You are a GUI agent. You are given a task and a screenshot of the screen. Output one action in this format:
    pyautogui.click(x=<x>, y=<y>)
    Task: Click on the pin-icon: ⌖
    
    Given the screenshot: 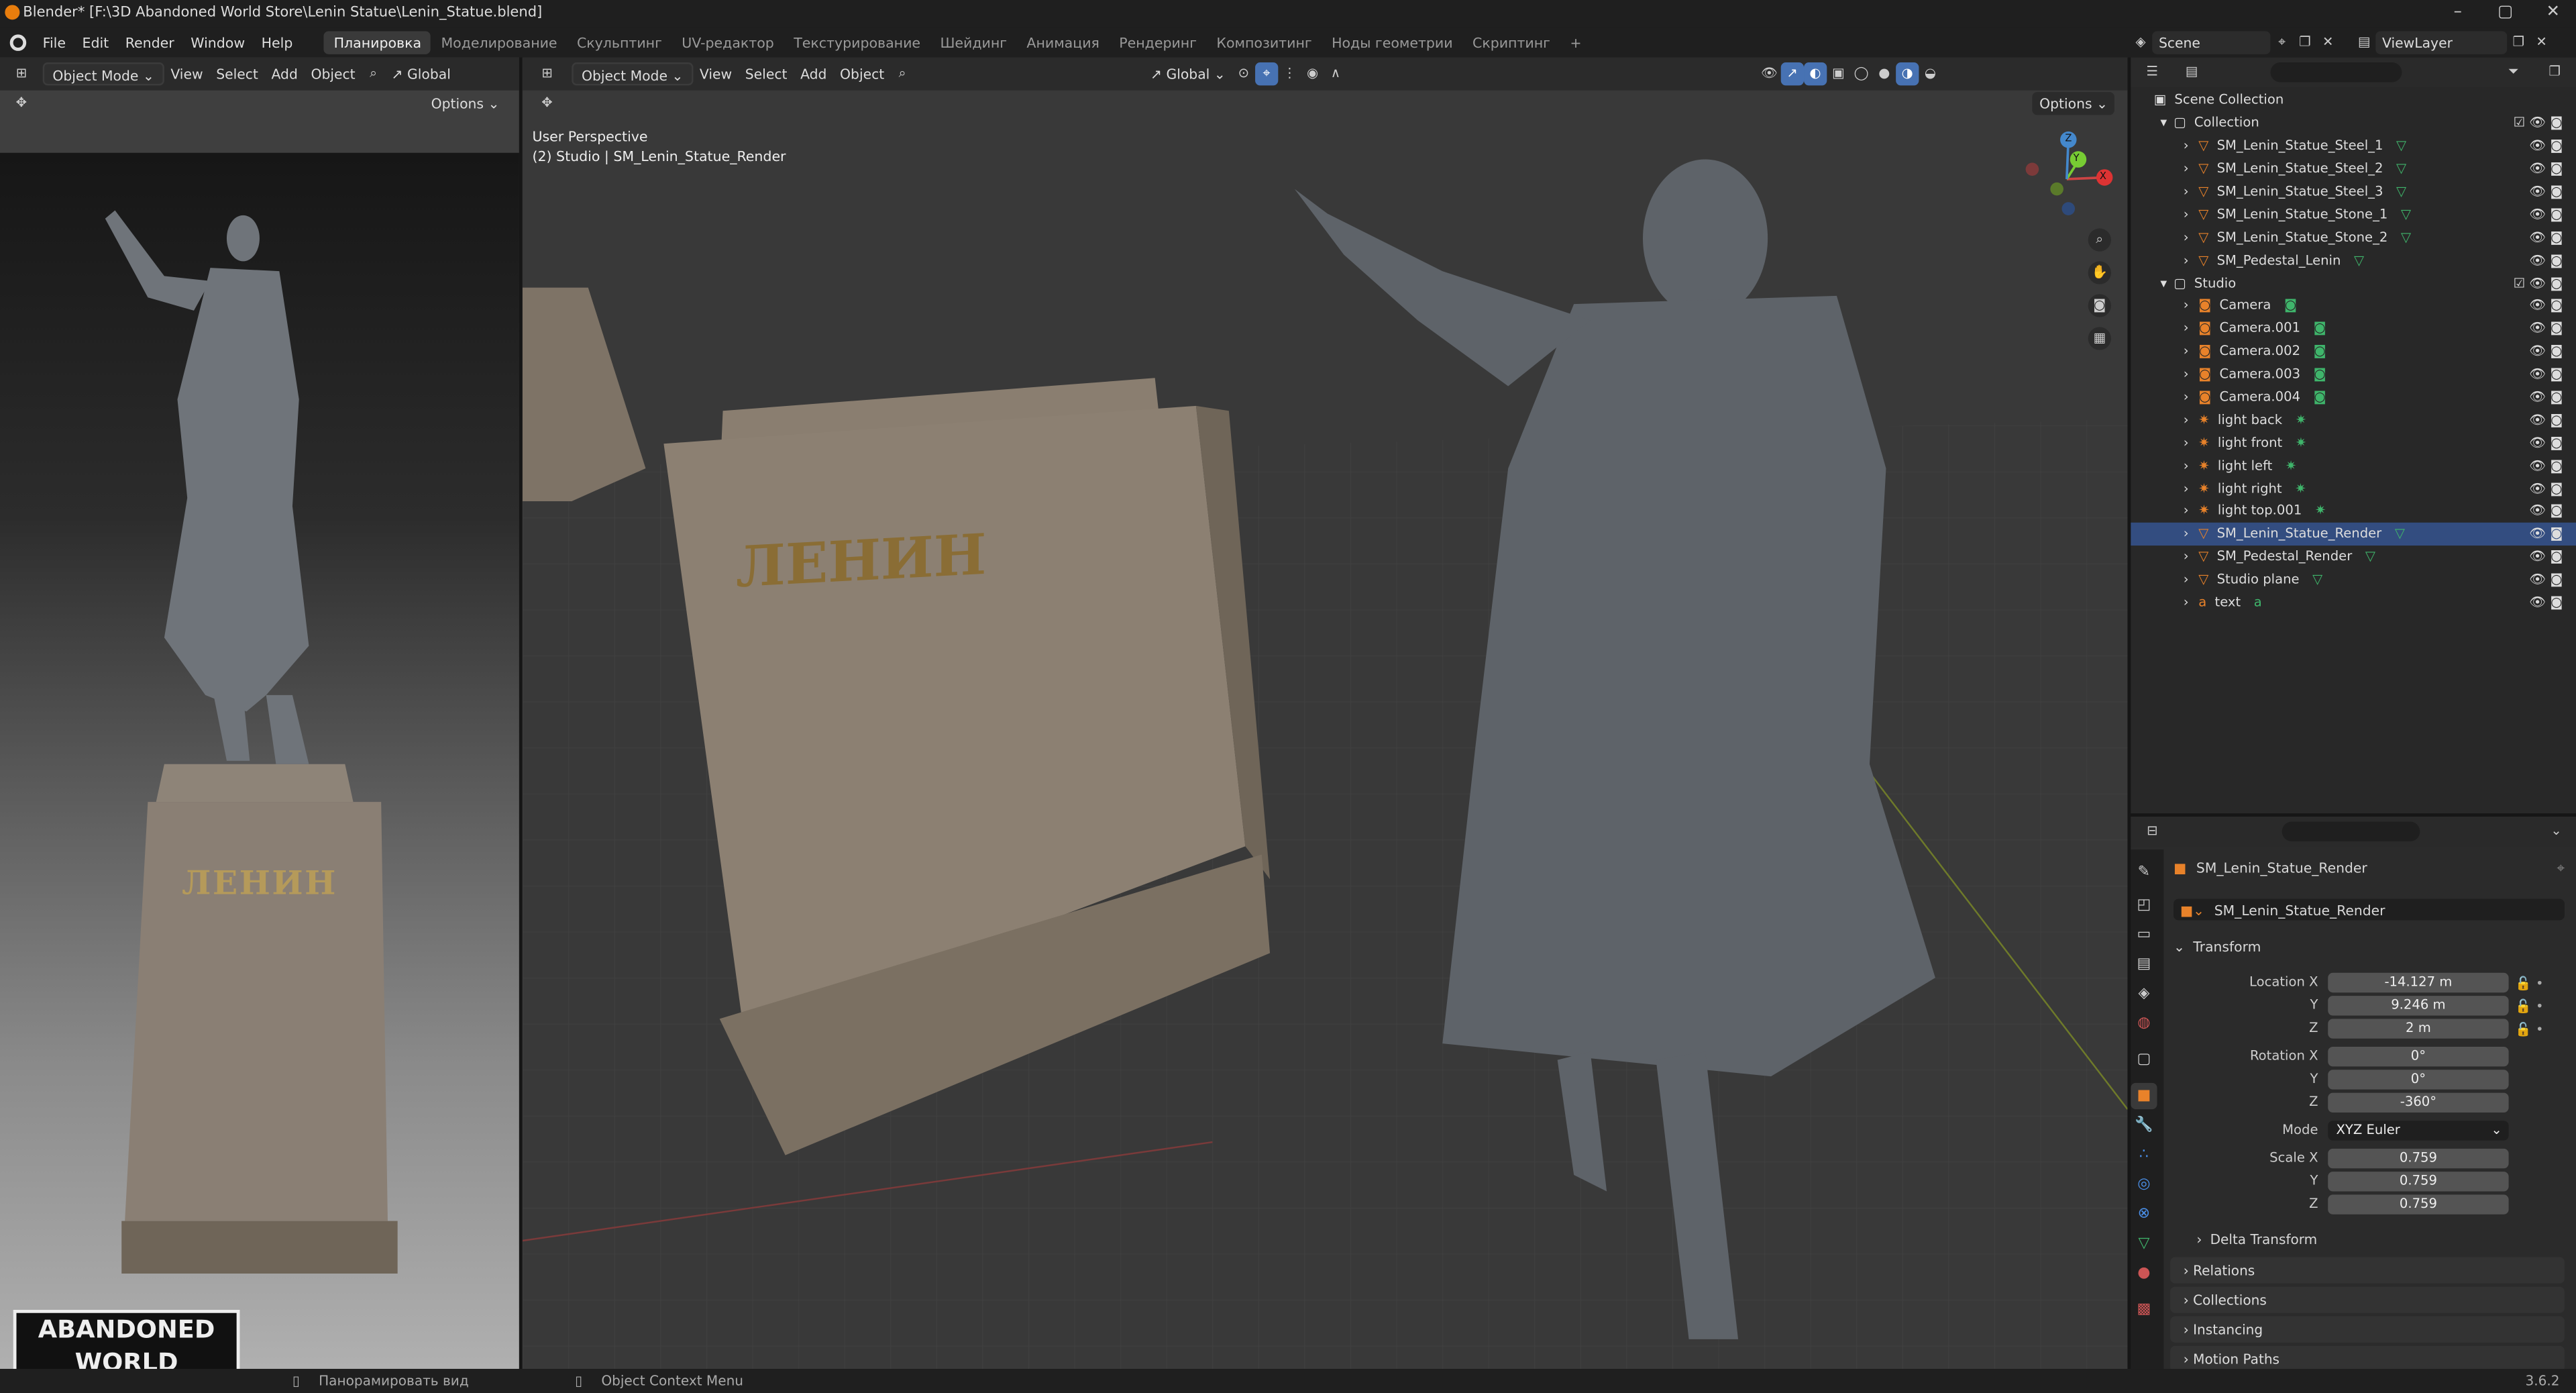 What is the action you would take?
    pyautogui.click(x=2560, y=868)
    